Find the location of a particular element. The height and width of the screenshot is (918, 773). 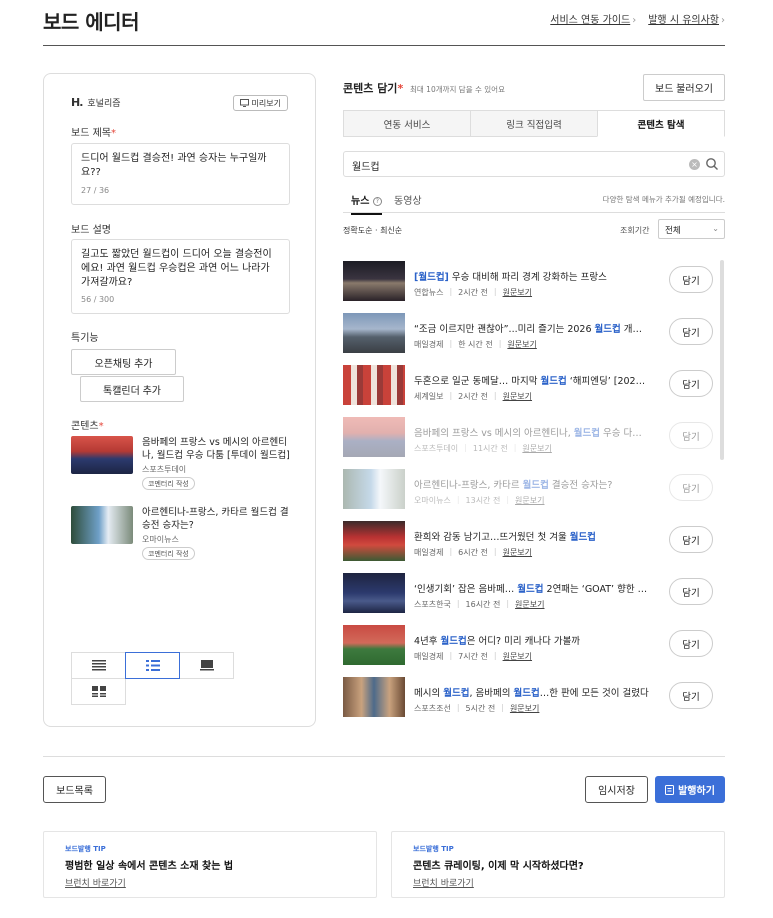

sort-options: 정확도순 · 최신순 is located at coordinates (372, 230).